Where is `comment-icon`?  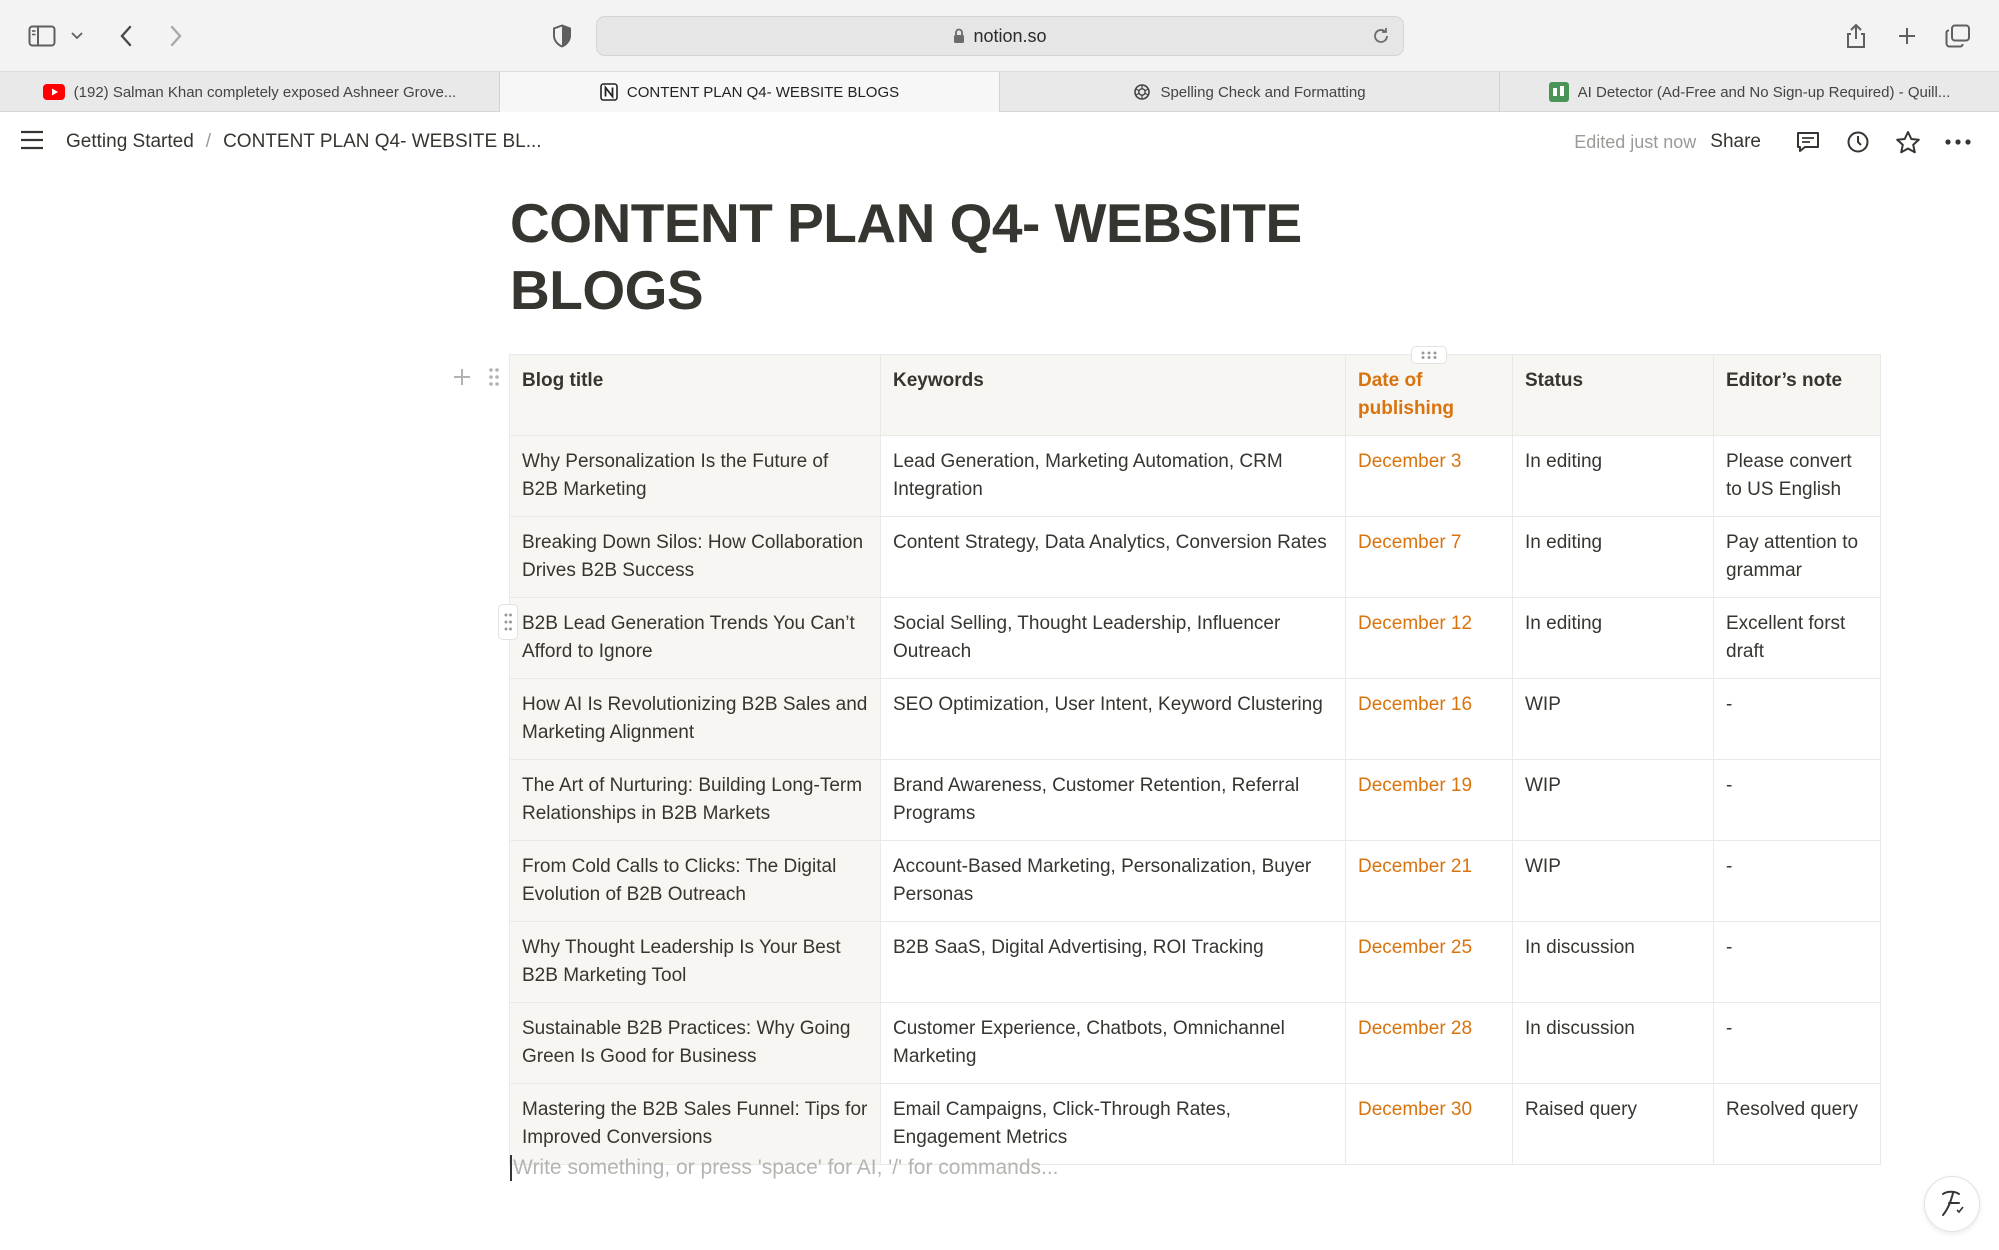
comment-icon is located at coordinates (1808, 142).